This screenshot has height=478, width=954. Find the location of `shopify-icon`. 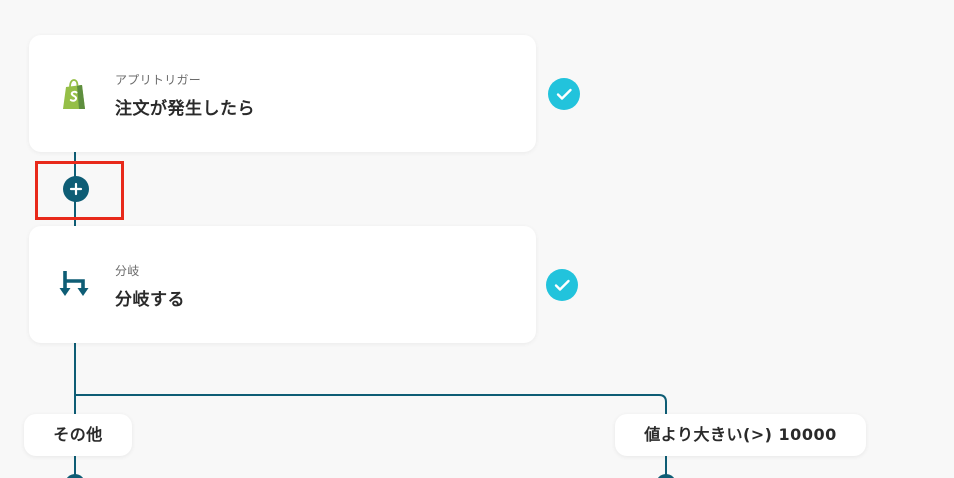

shopify-icon is located at coordinates (75, 95).